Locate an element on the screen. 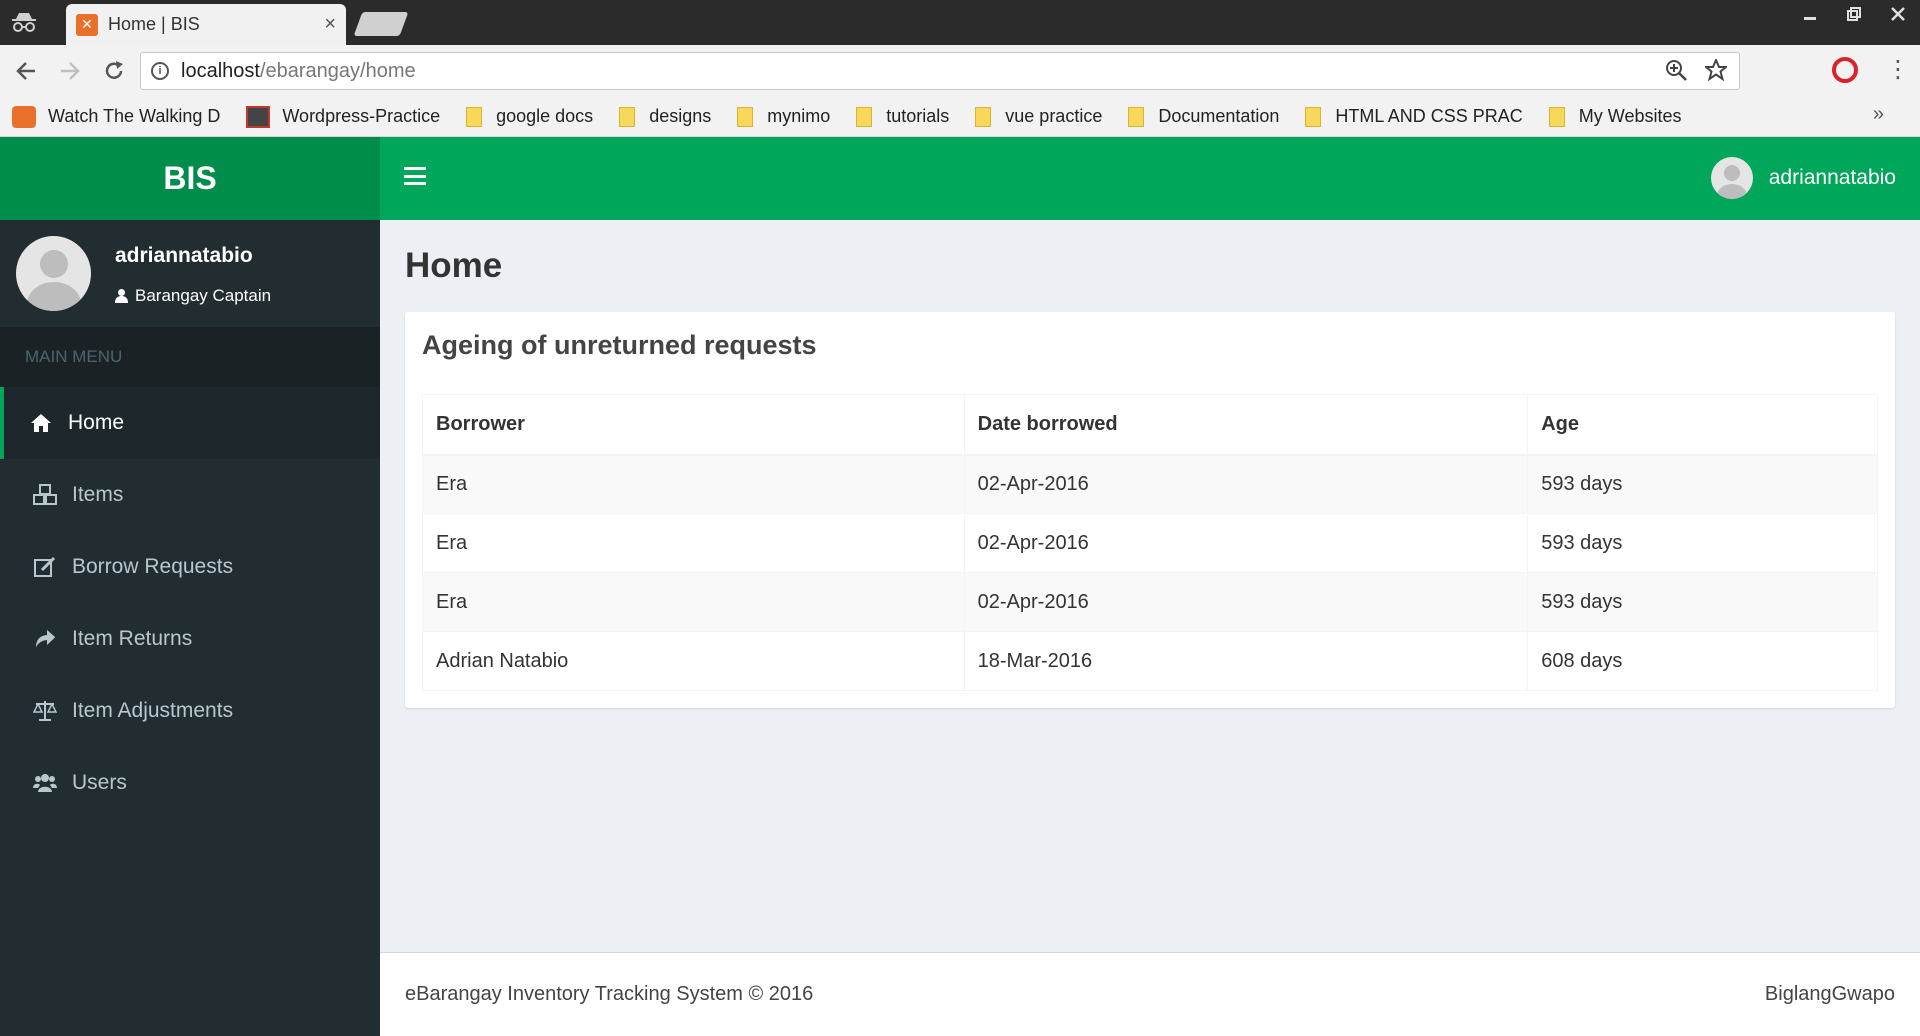 Image resolution: width=1920 pixels, height=1036 pixels. top-username: adriannatabio is located at coordinates (1832, 177).